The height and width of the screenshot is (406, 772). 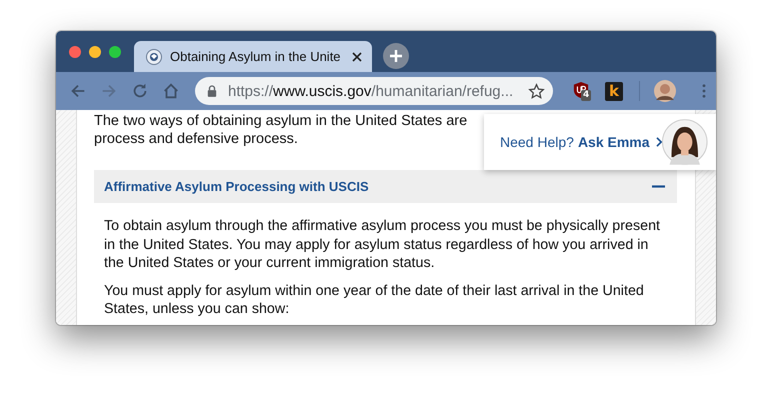 I want to click on back-icon, so click(x=78, y=91).